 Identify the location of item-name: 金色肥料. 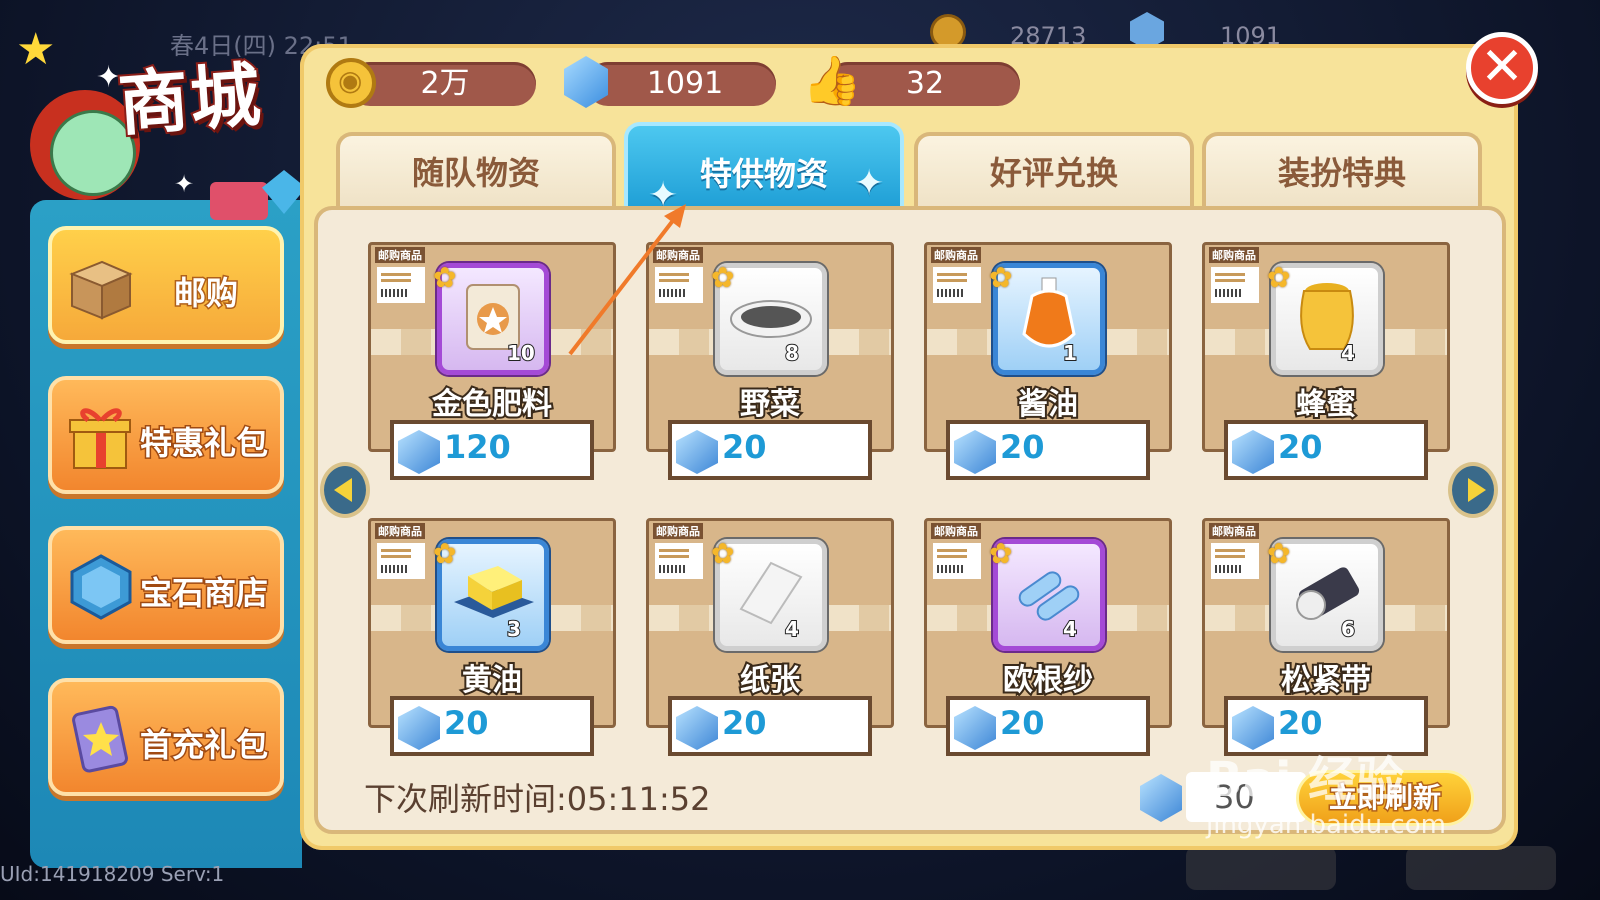
(492, 404).